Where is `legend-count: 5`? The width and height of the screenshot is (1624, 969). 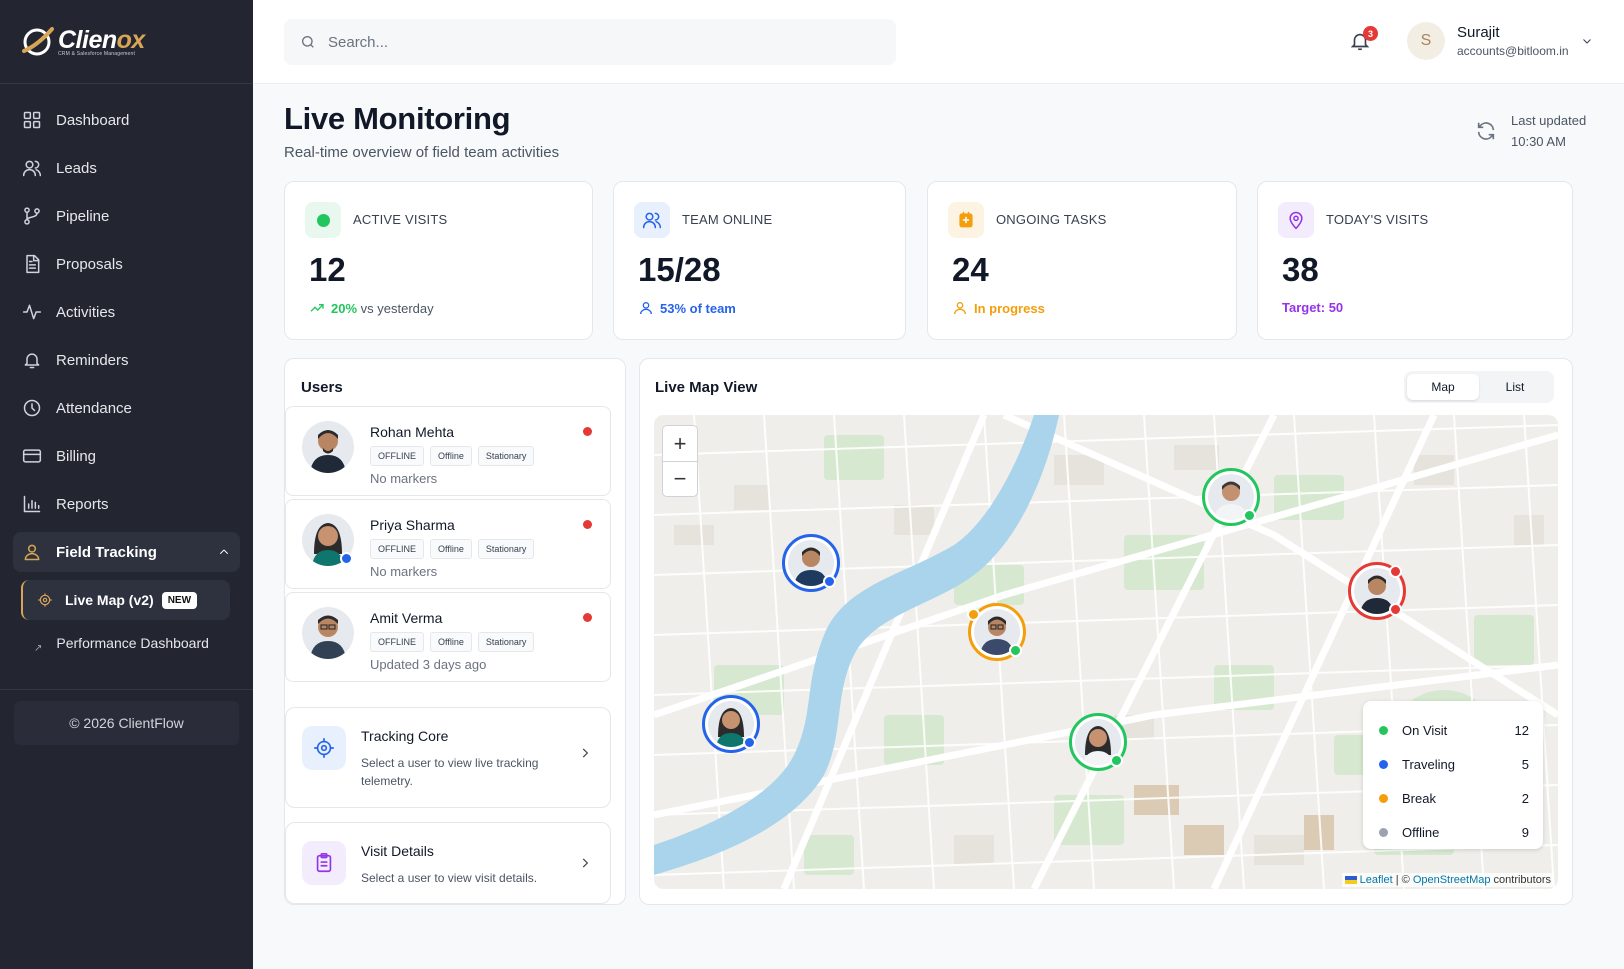
legend-count: 5 is located at coordinates (1525, 764).